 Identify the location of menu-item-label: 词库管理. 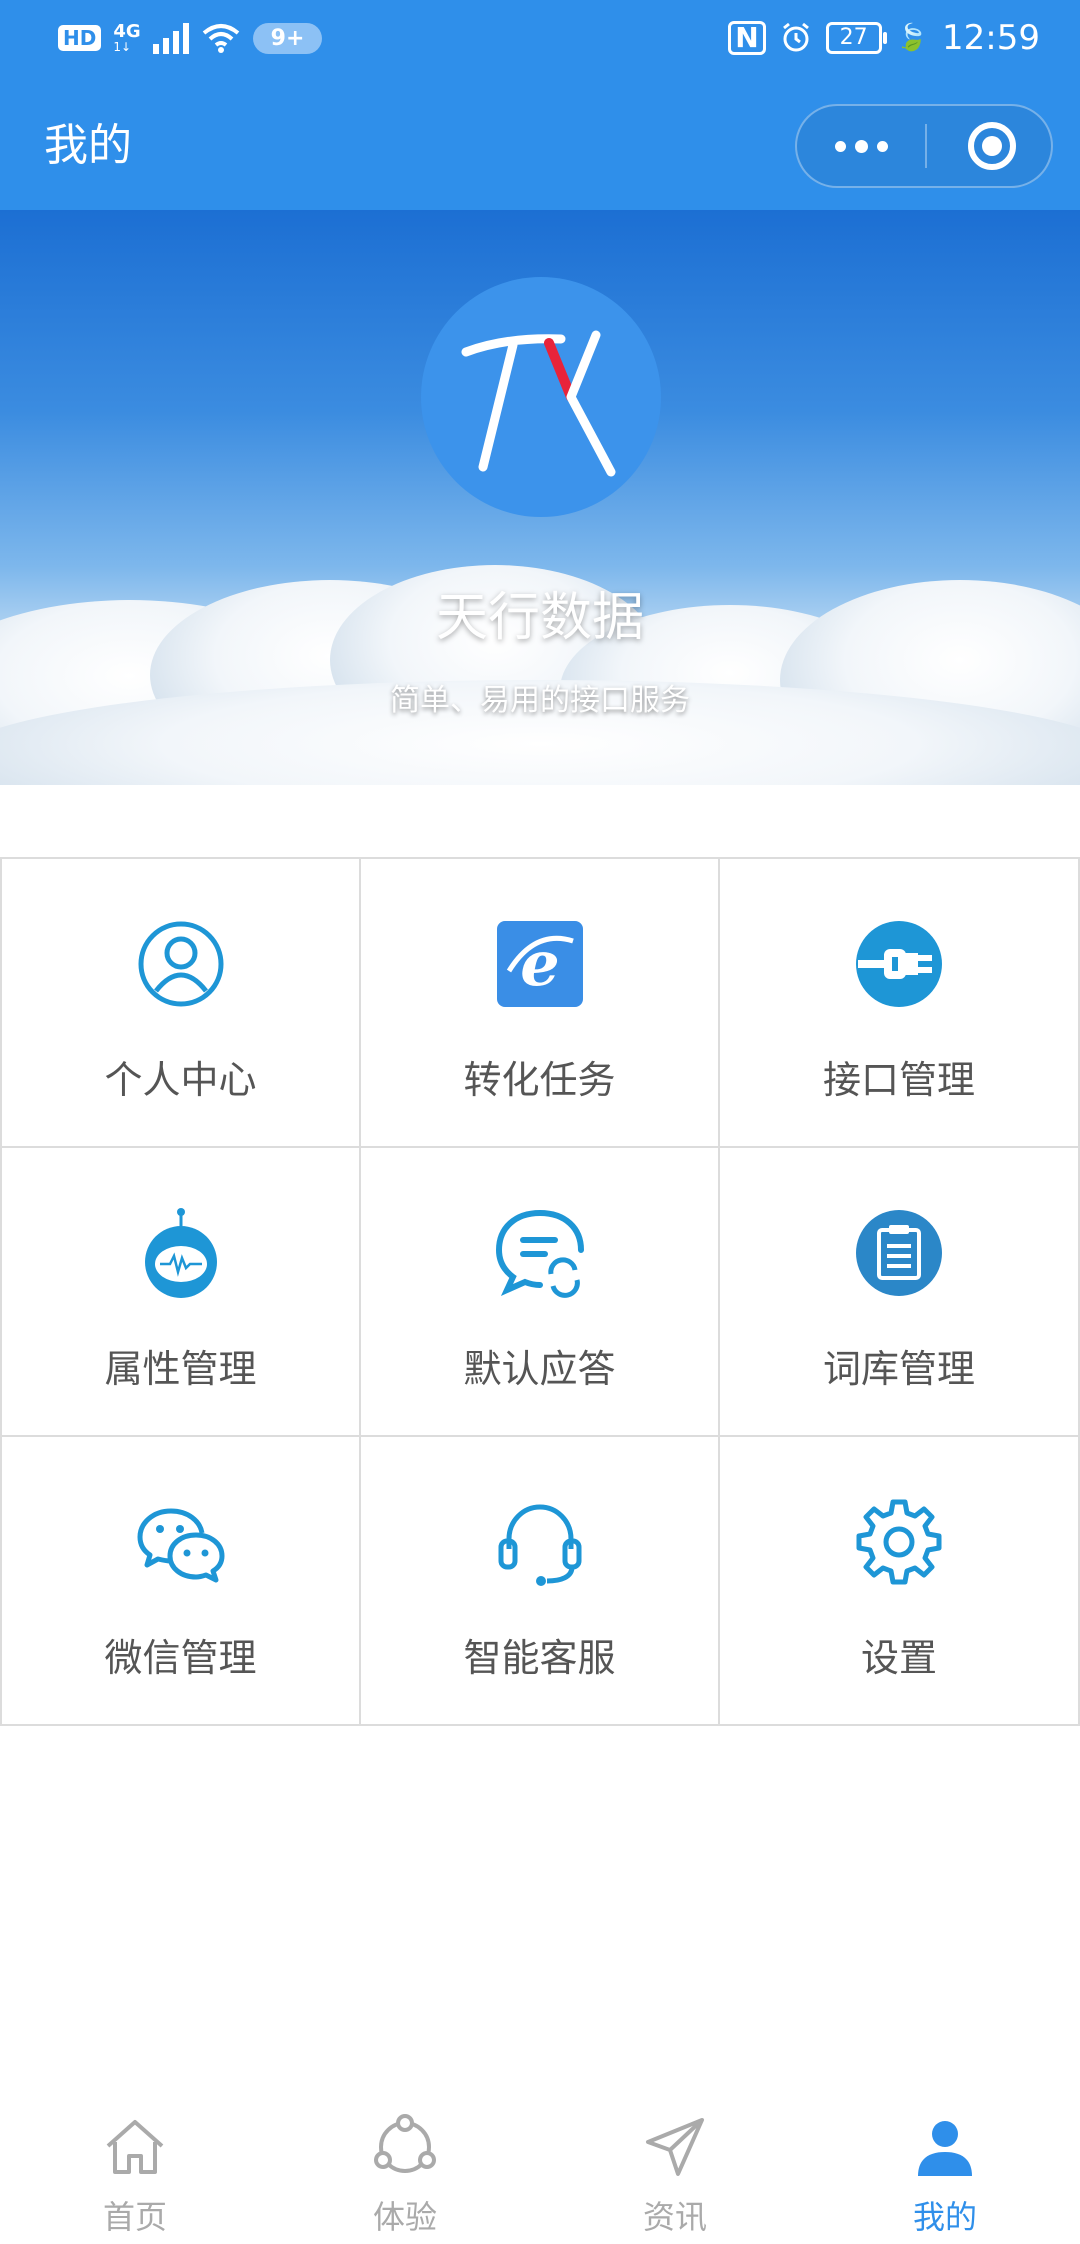
(898, 1369).